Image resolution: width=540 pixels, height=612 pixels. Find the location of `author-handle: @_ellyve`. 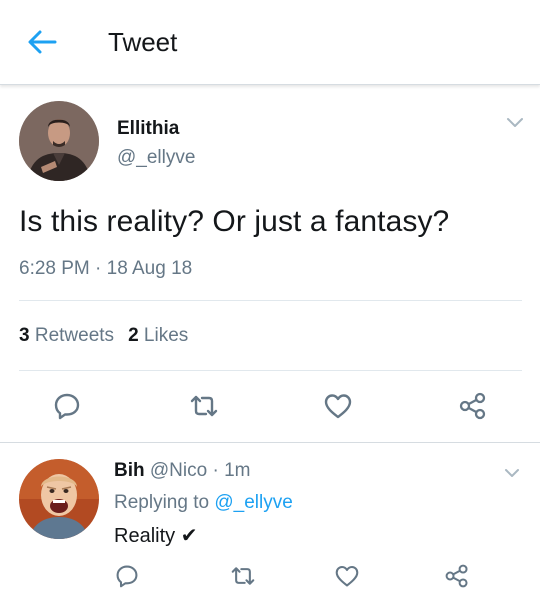

author-handle: @_ellyve is located at coordinates (156, 158).